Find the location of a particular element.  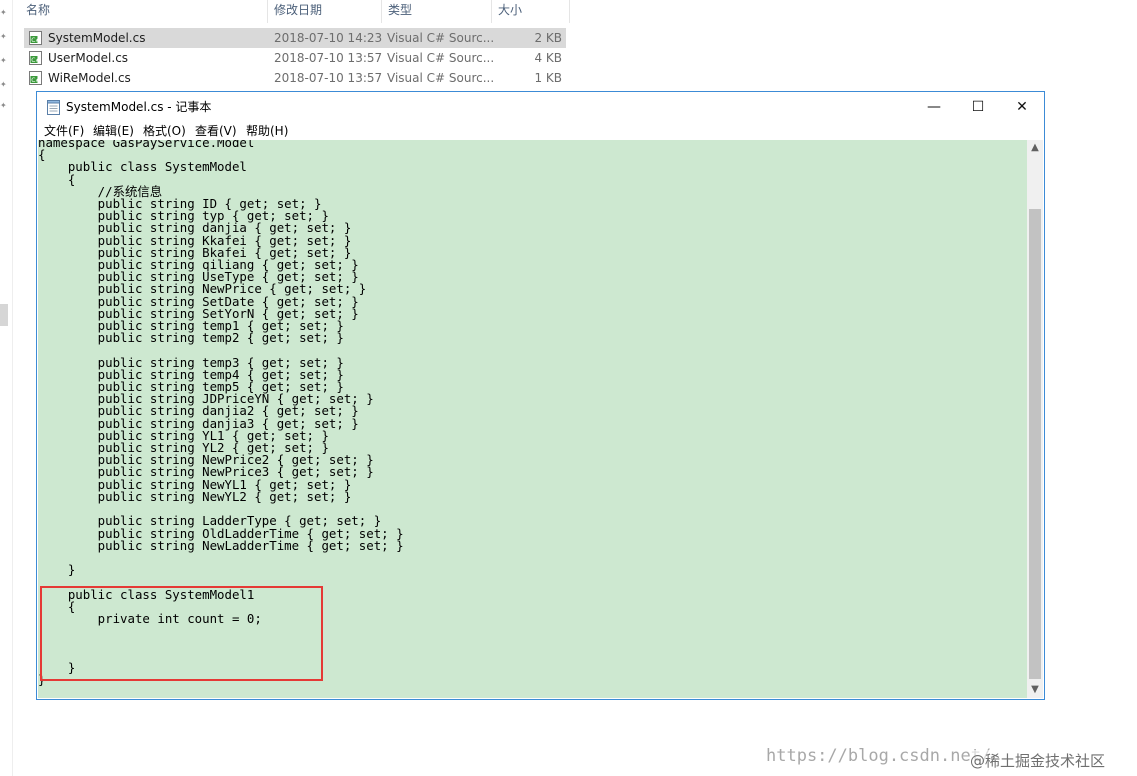

file-list-header: 名称 修改日期 类型 大小 is located at coordinates (295, 11).